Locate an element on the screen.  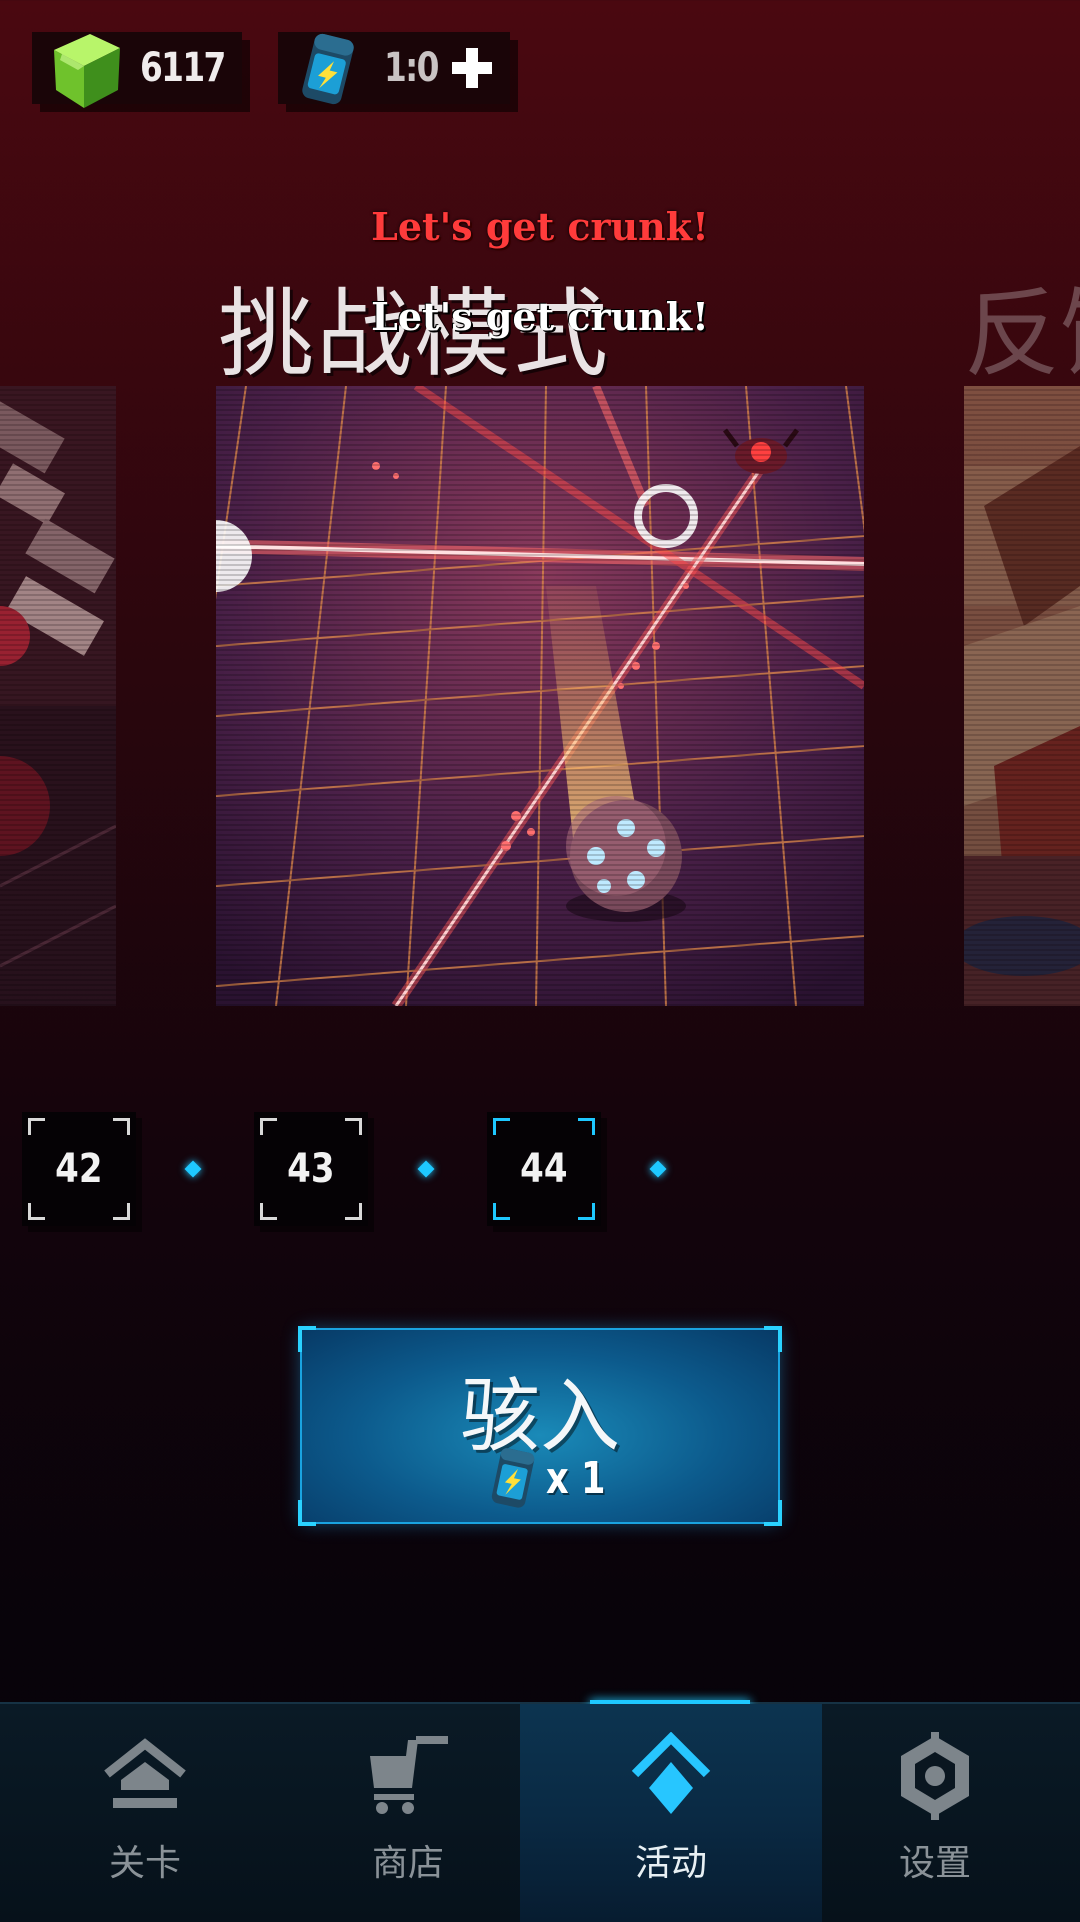
nav-label-settings: 设置 is located at coordinates (934, 1863).